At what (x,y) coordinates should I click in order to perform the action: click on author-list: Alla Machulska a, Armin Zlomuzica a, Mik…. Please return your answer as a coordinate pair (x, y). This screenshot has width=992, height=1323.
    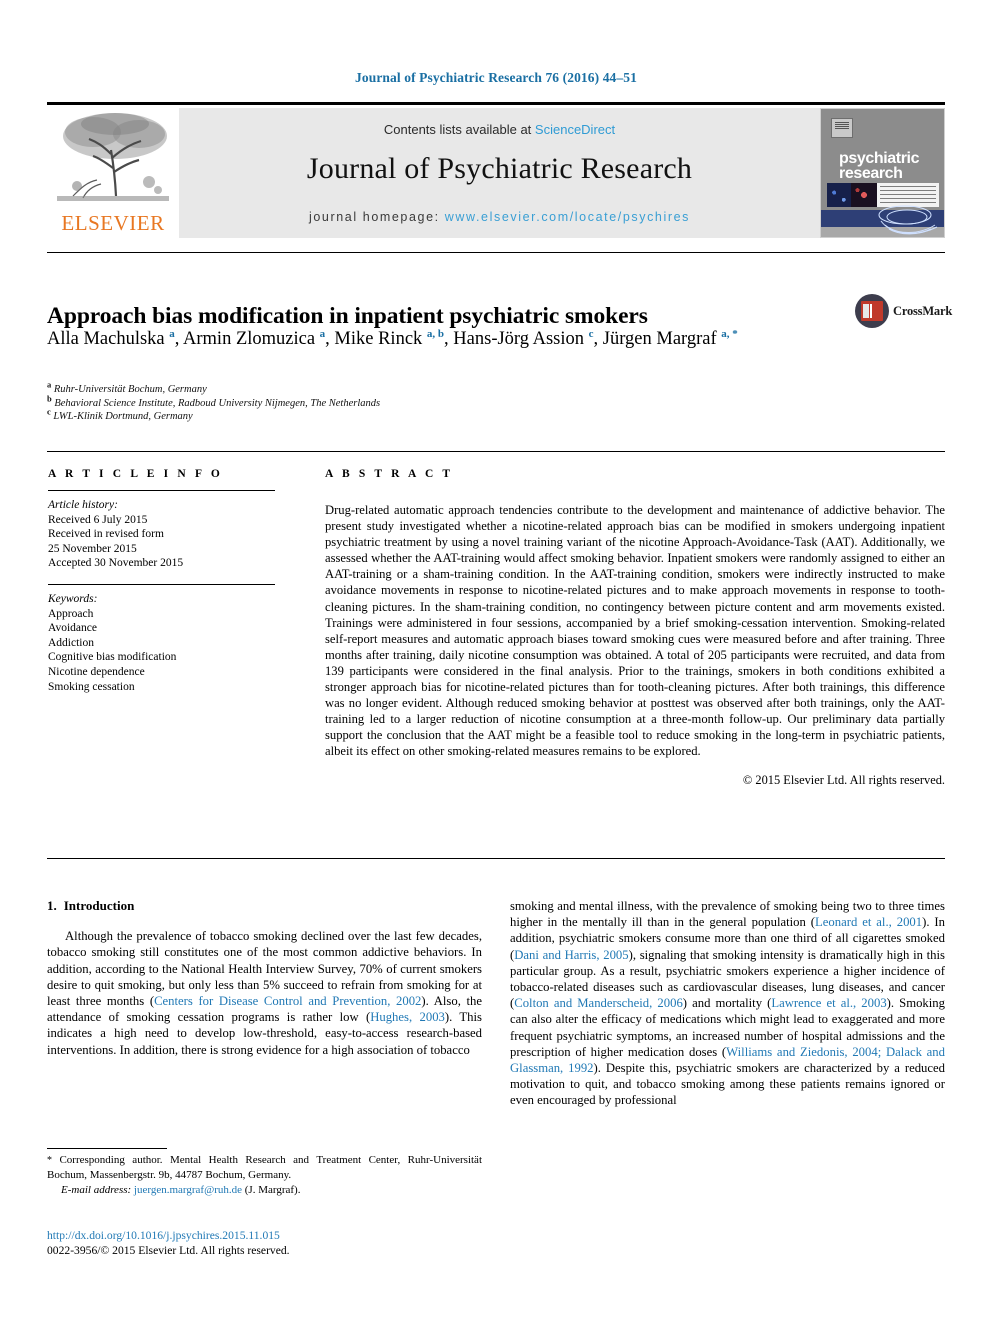
    Looking at the image, I should click on (392, 338).